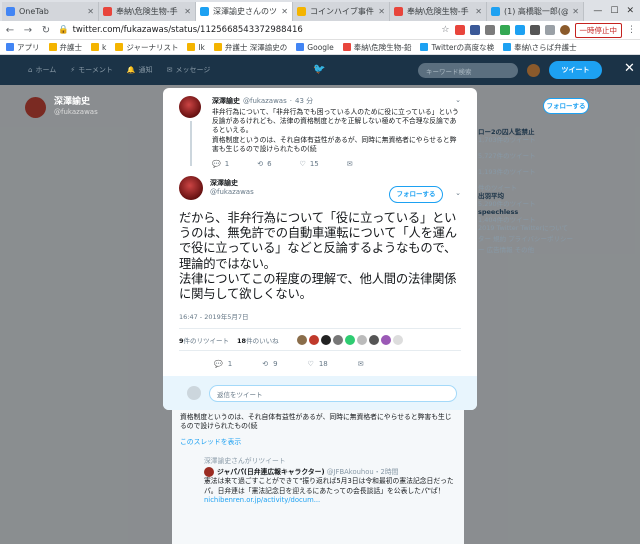 Image resolution: width=640 pixels, height=544 pixels. Describe the element at coordinates (468, 70) in the screenshot. I see `twitter-search-input: キーワード検索` at that location.